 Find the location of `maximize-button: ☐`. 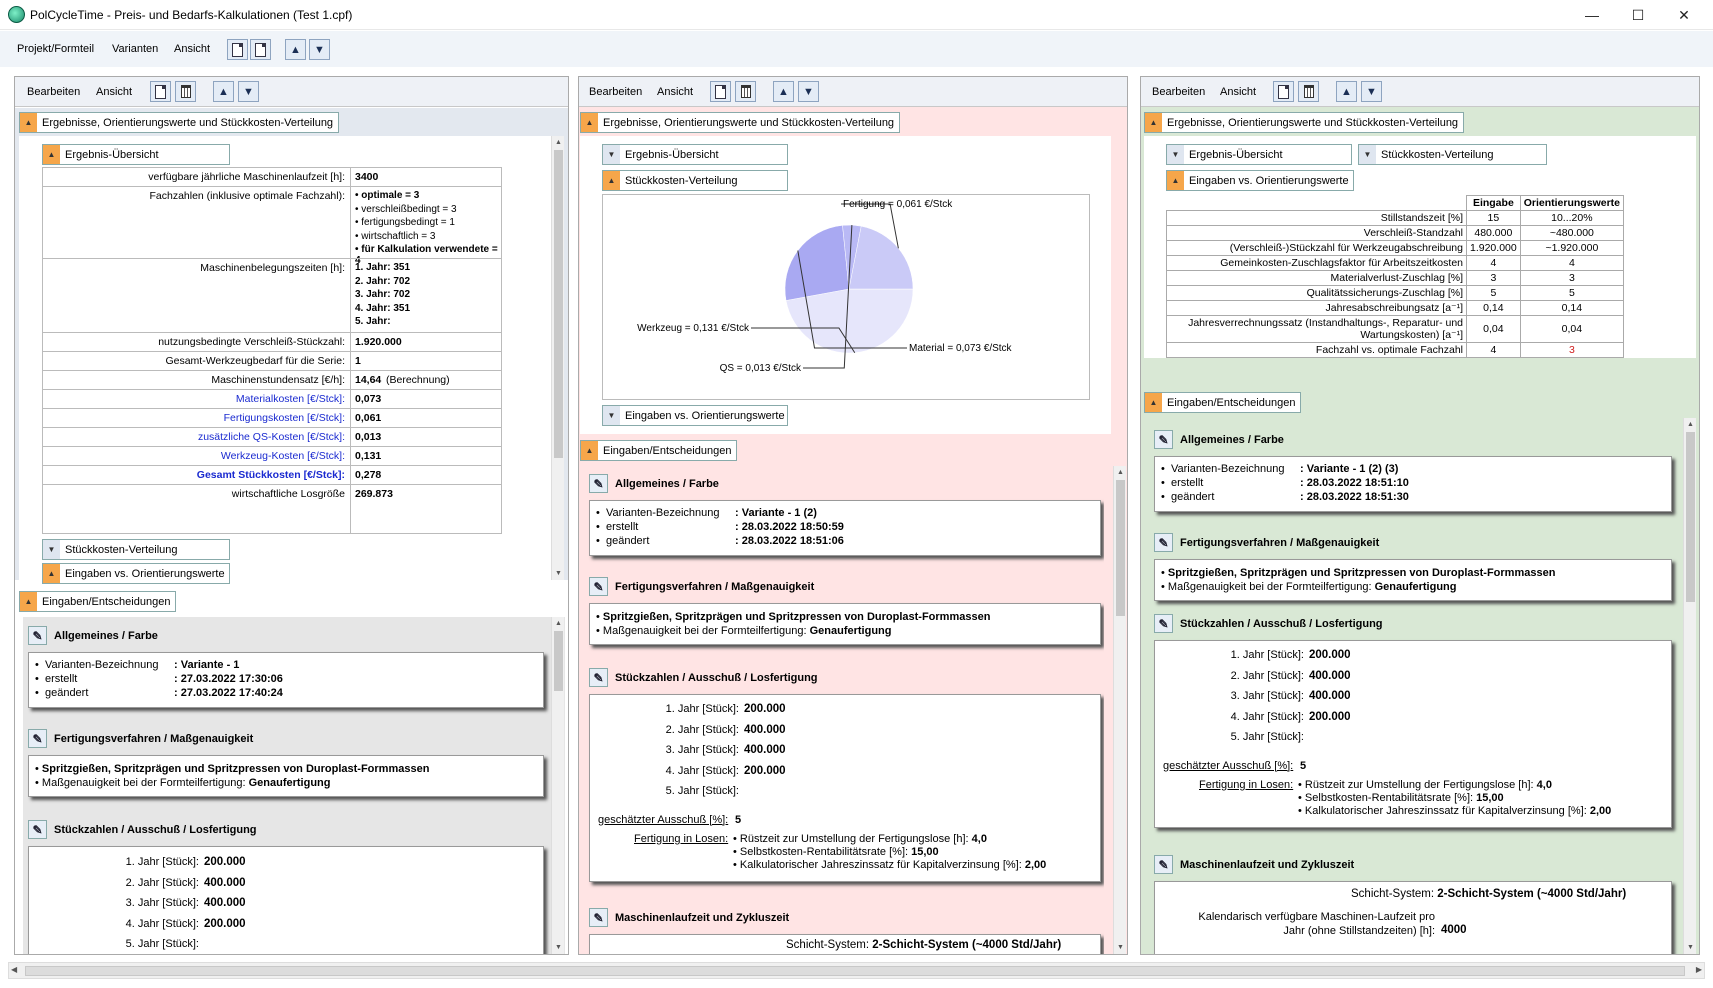

maximize-button: ☐ is located at coordinates (1638, 15).